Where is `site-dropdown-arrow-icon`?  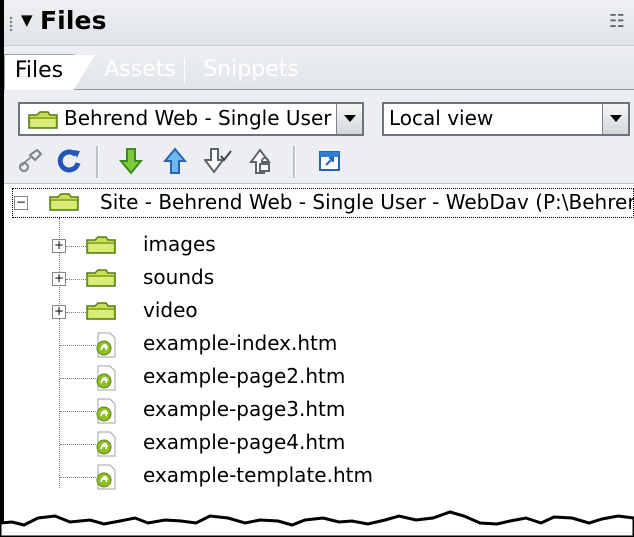 site-dropdown-arrow-icon is located at coordinates (349, 119).